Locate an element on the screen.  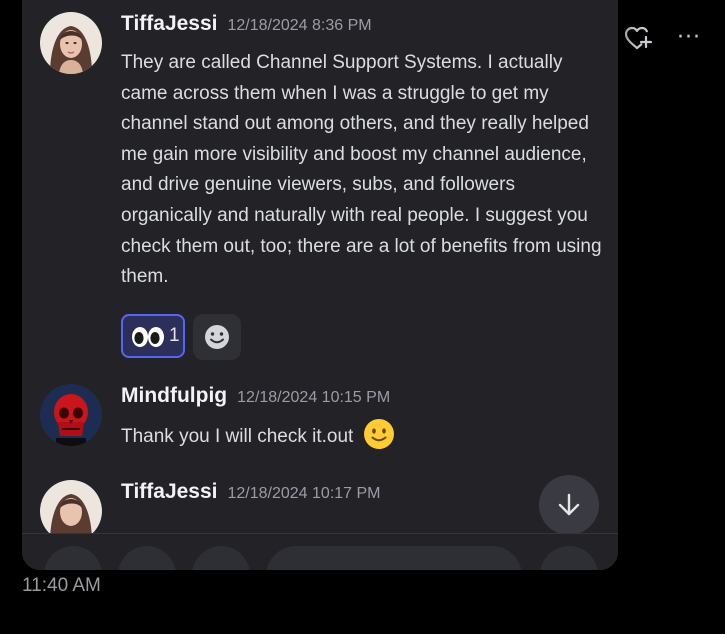
message-header: TiffaJessi 12/18/2024 8:36 PM is located at coordinates (246, 24).